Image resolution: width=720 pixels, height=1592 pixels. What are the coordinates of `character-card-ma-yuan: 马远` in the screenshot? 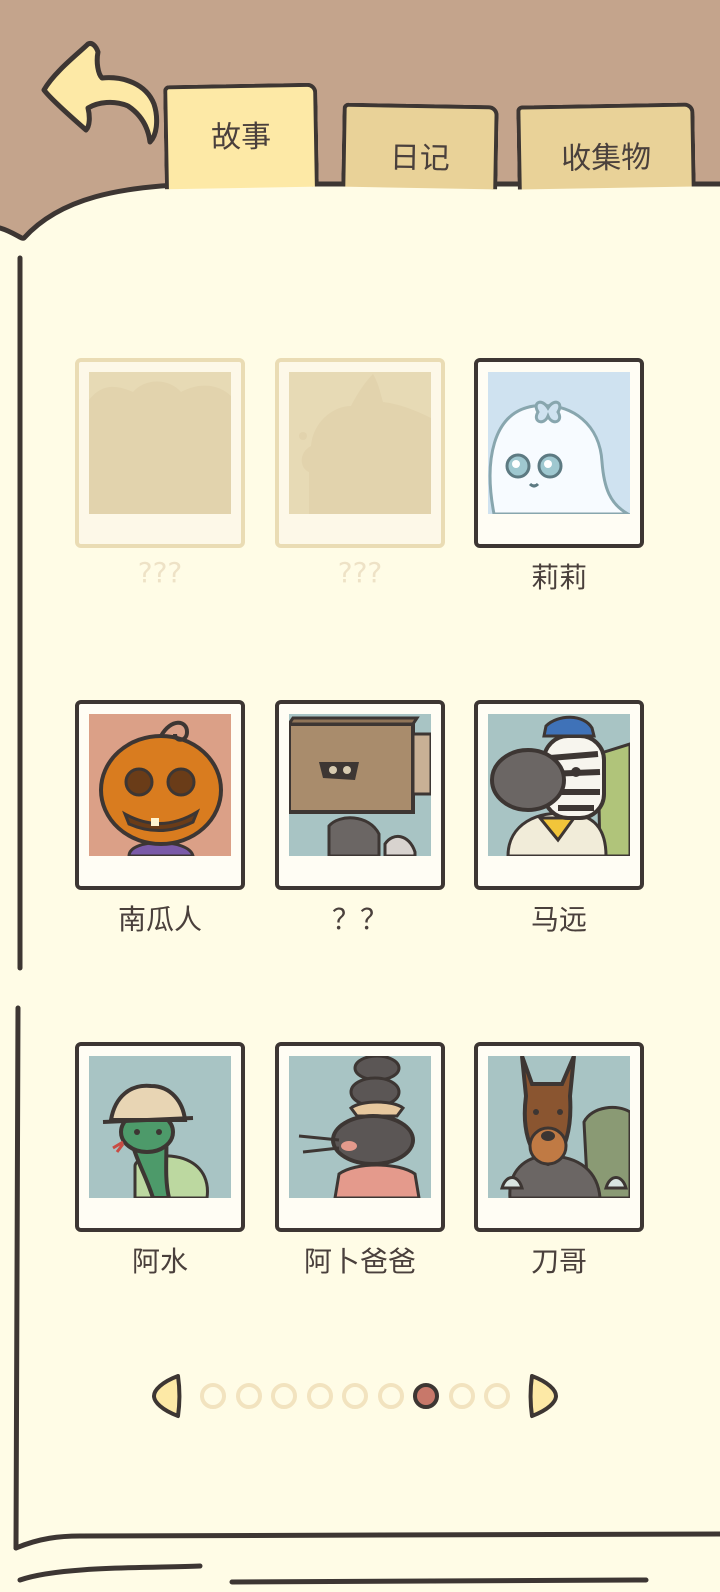 It's located at (559, 818).